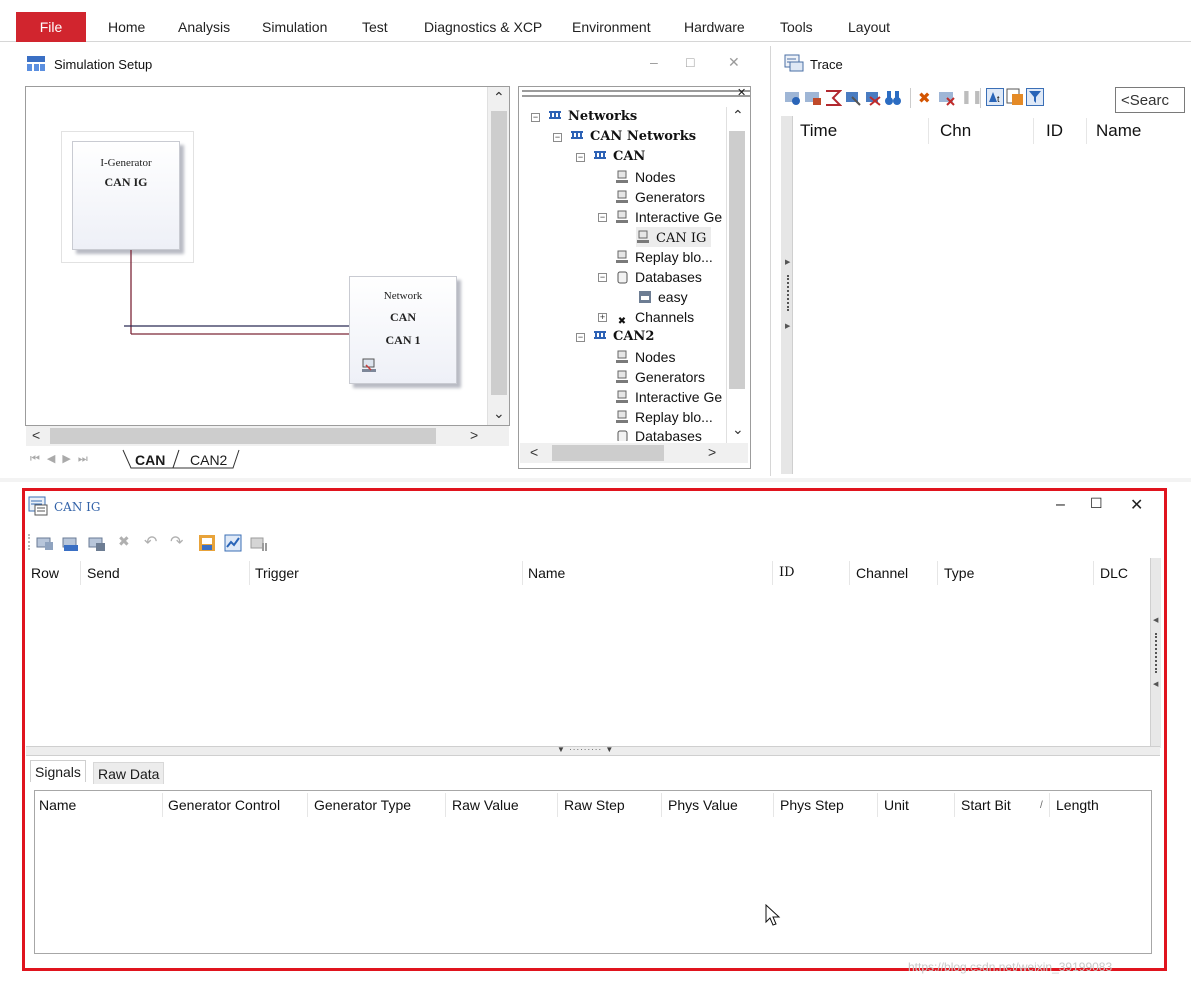 The width and height of the screenshot is (1191, 987). What do you see at coordinates (97, 543) in the screenshot?
I see `add-frame-from-db-icon` at bounding box center [97, 543].